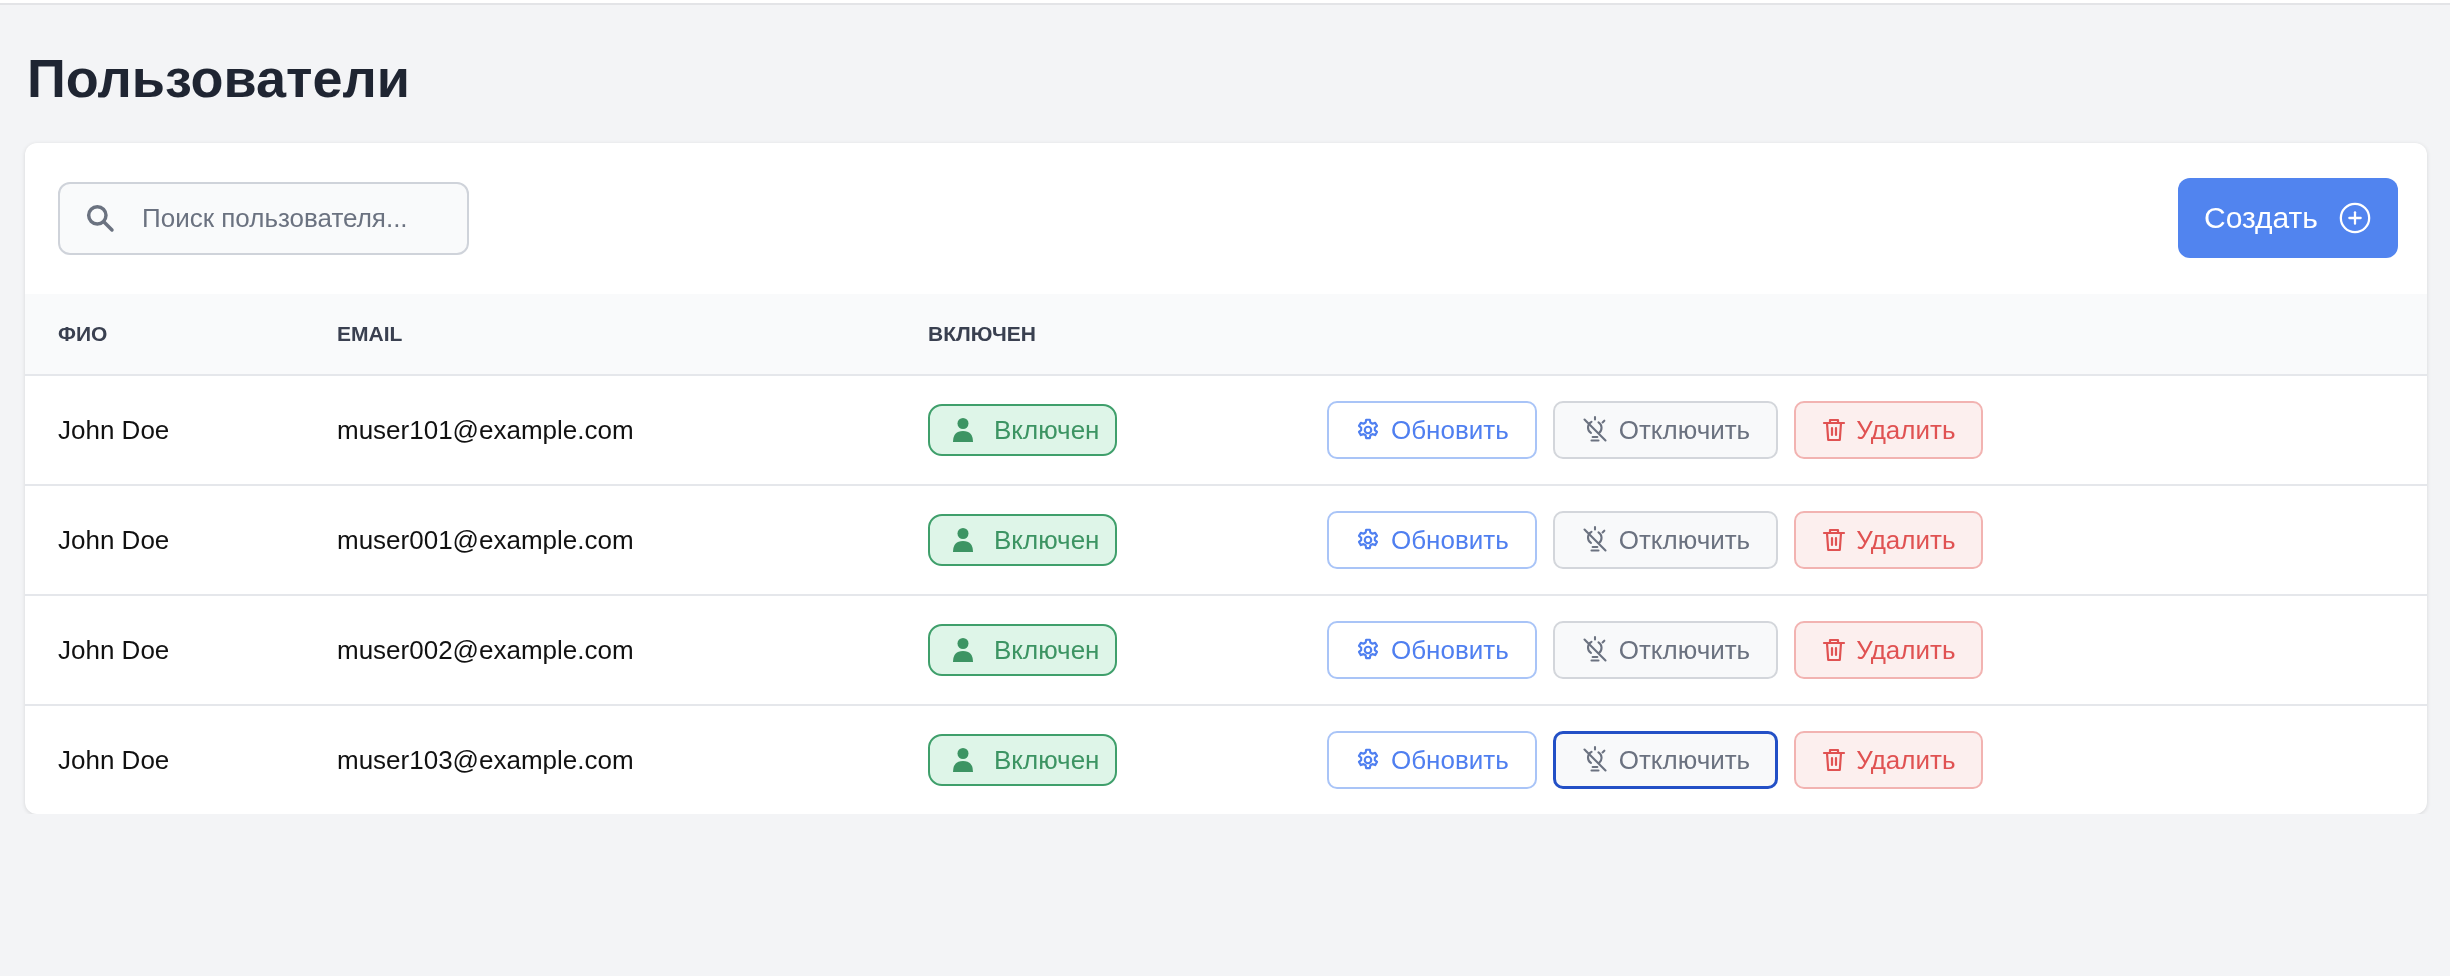 This screenshot has width=2450, height=976. What do you see at coordinates (486, 760) in the screenshot?
I see `email-cell-text: muser103@example.com` at bounding box center [486, 760].